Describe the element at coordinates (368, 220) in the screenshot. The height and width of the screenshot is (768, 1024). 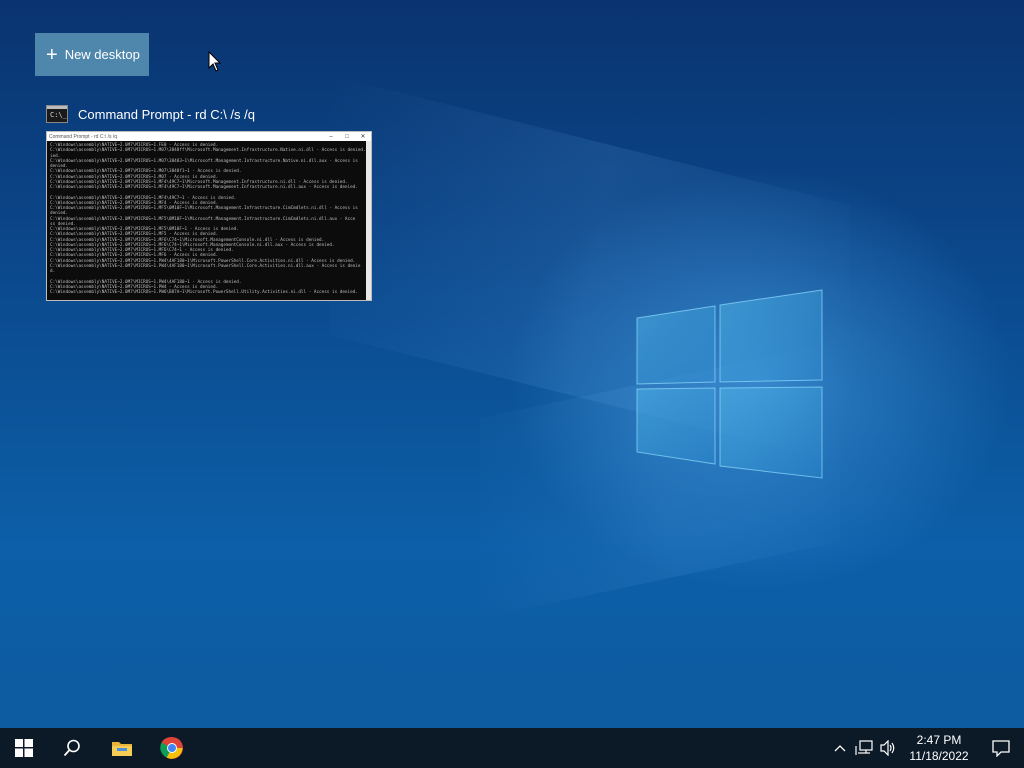
I see `console-scrollbar` at that location.